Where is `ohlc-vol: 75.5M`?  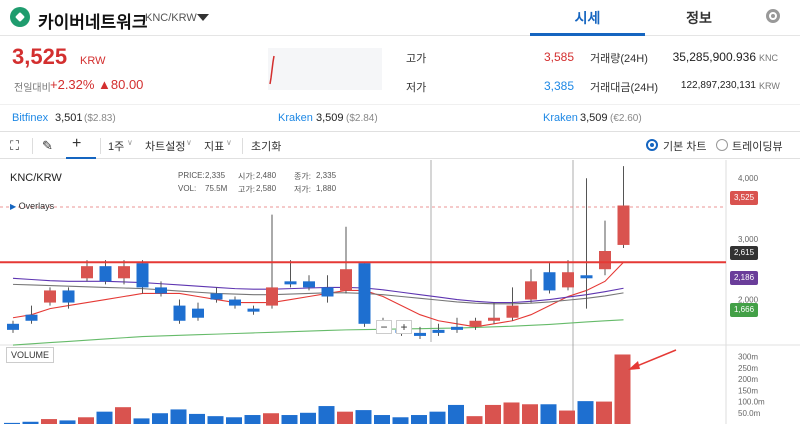 ohlc-vol: 75.5M is located at coordinates (216, 188).